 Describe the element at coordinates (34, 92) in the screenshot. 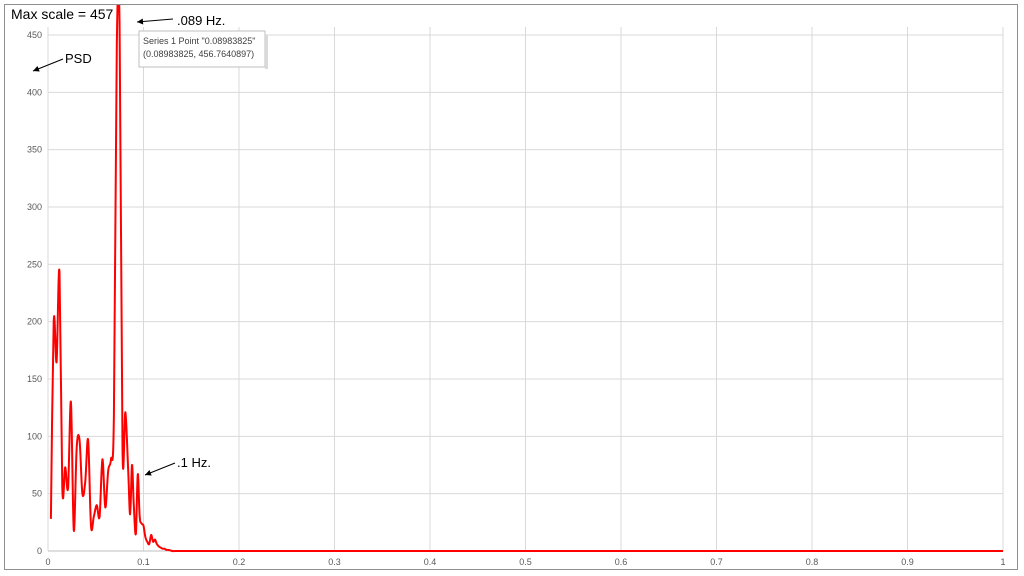

I see `y-tick-label: 400` at that location.